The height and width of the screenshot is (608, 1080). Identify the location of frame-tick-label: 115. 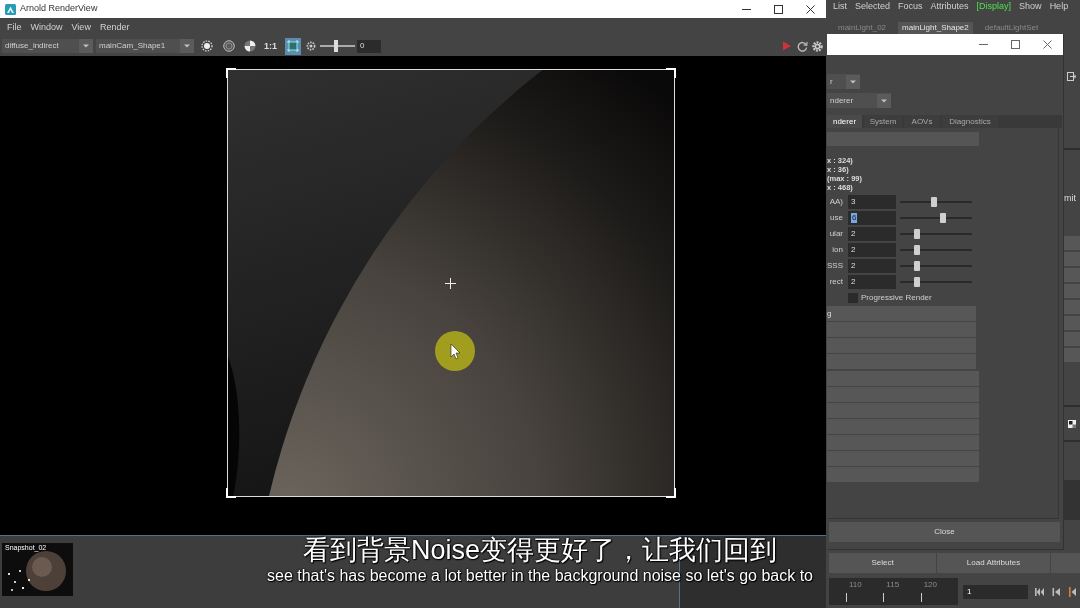
(893, 584).